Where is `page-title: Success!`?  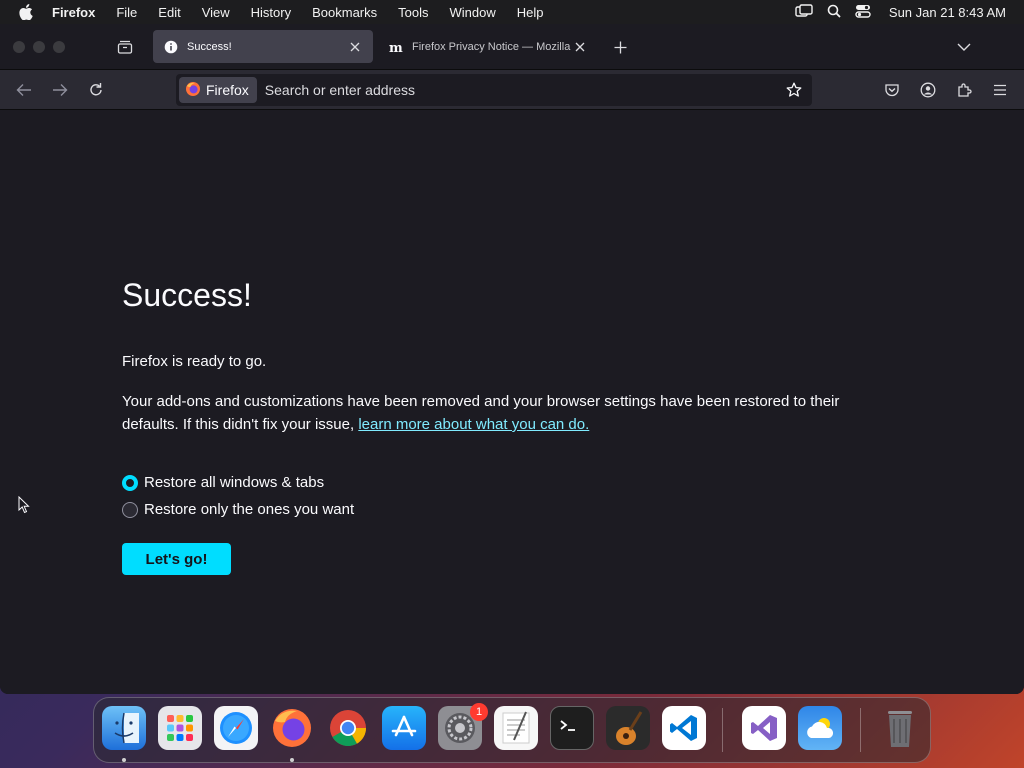 page-title: Success! is located at coordinates (187, 295).